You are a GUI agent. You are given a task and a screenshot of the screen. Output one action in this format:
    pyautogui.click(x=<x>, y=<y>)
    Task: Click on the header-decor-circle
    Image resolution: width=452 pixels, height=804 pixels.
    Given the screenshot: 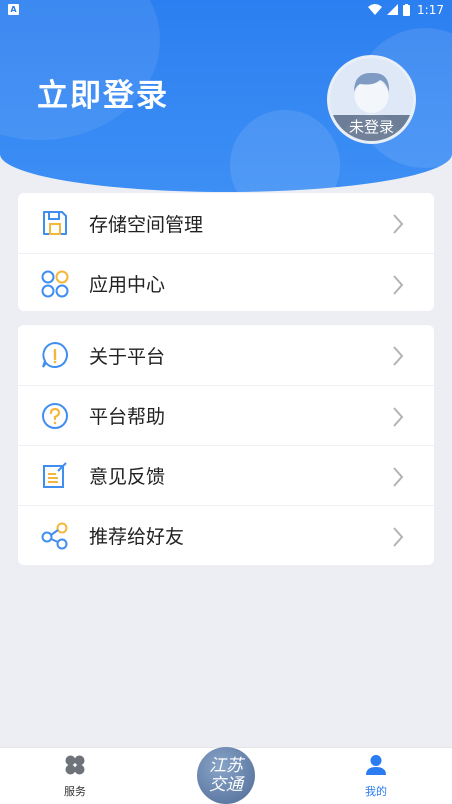 What is the action you would take?
    pyautogui.click(x=285, y=151)
    